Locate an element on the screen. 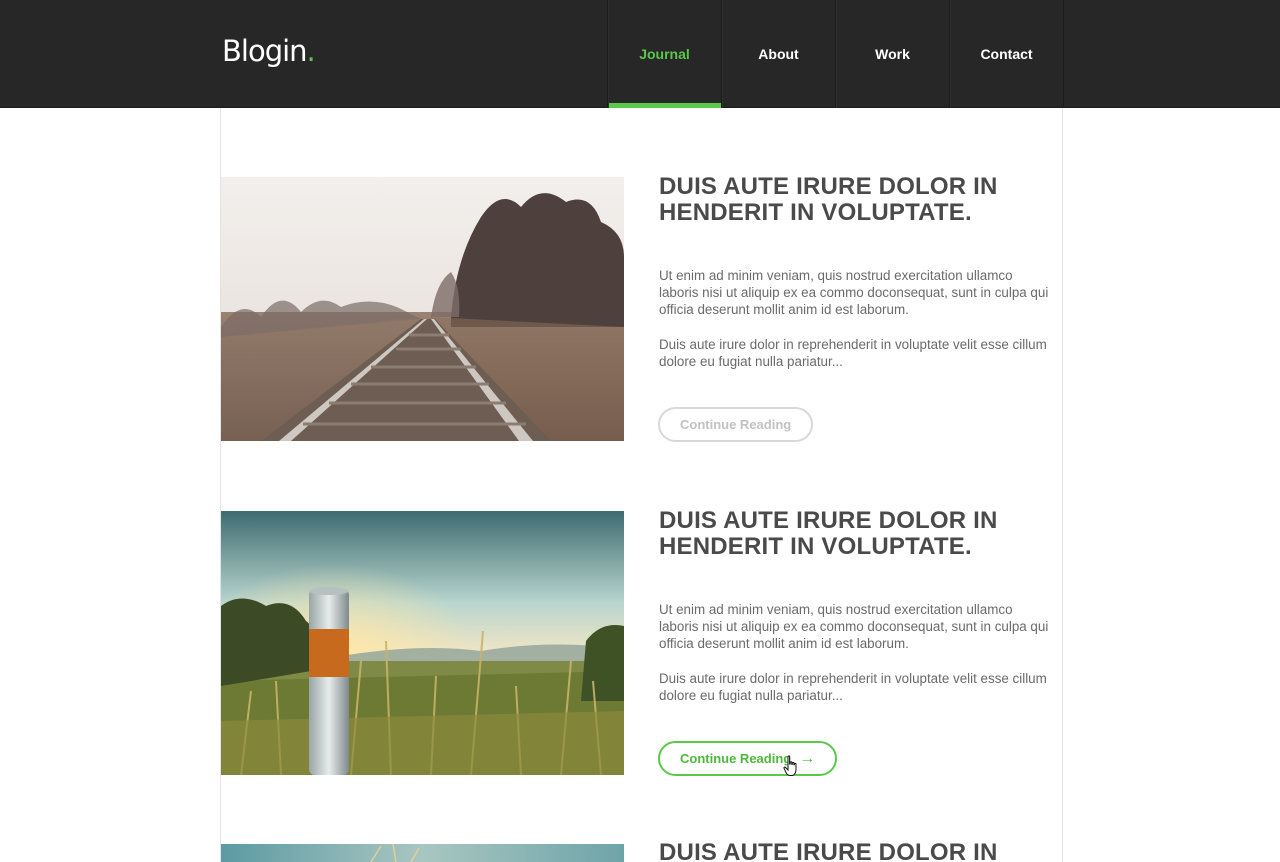 The height and width of the screenshot is (862, 1280). post-image-grass is located at coordinates (422, 853).